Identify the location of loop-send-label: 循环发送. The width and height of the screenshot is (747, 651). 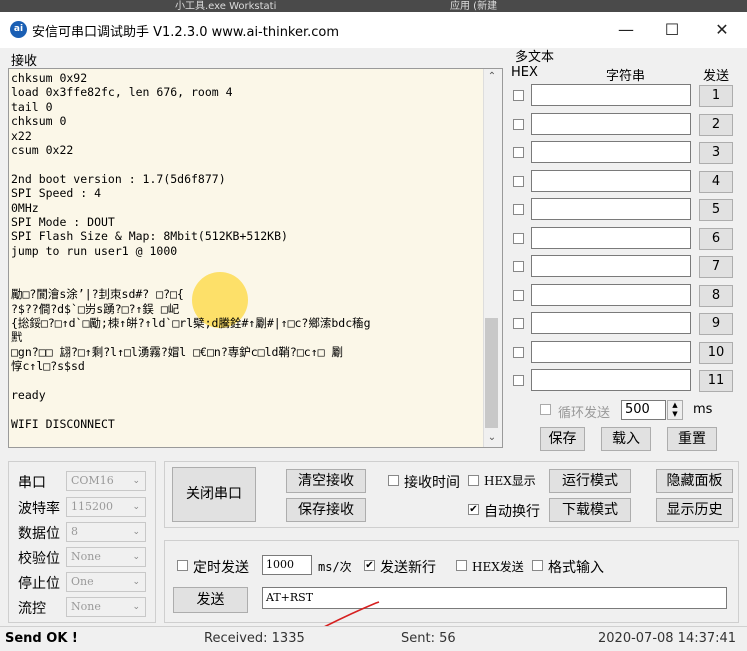
(584, 413).